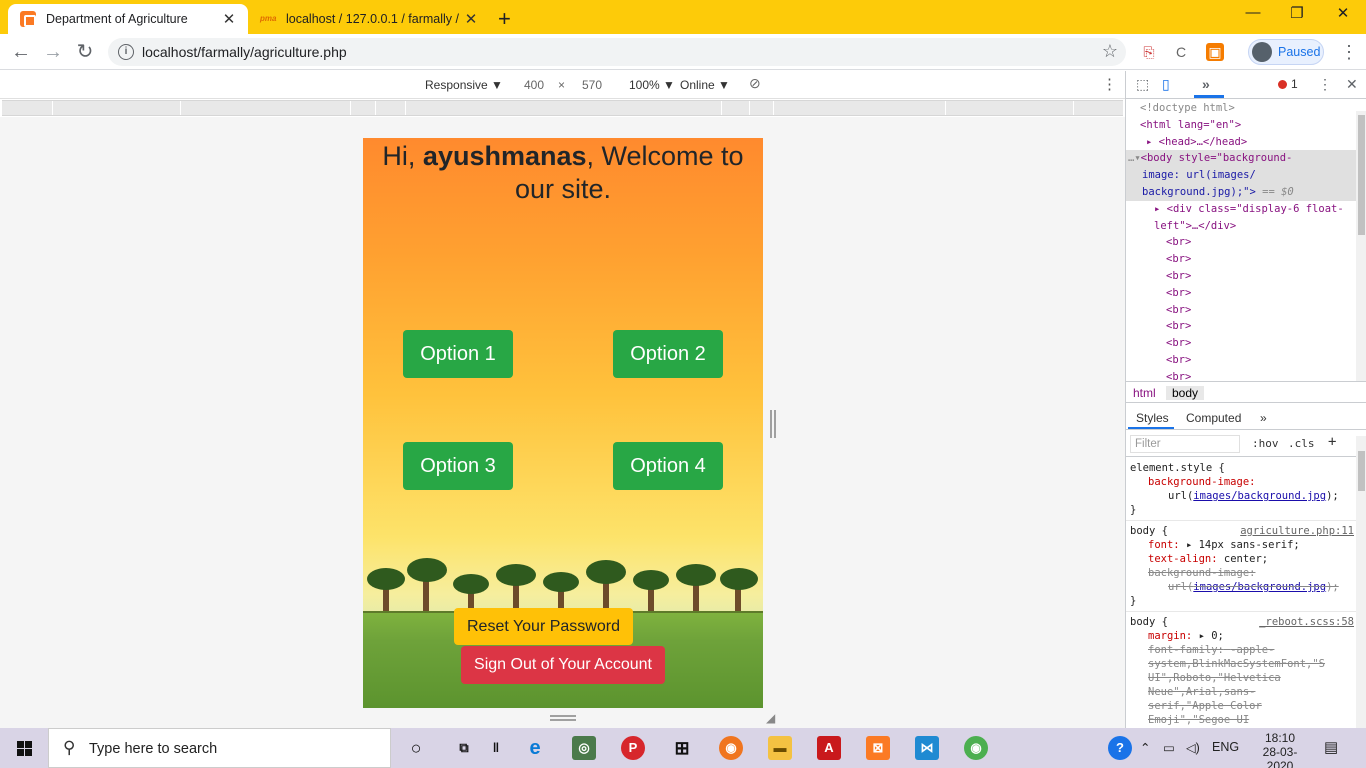 The image size is (1366, 768). What do you see at coordinates (1144, 393) in the screenshot?
I see `breadcrumb-html: html` at bounding box center [1144, 393].